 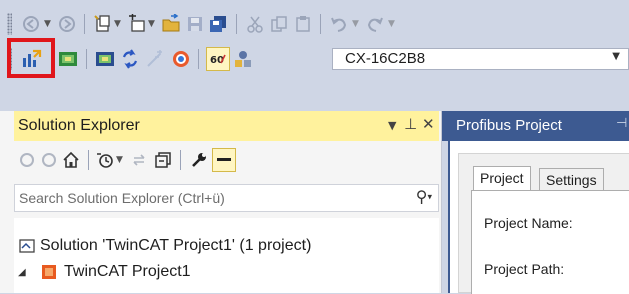 What do you see at coordinates (524, 269) in the screenshot?
I see `project-path-label: Project Path:` at bounding box center [524, 269].